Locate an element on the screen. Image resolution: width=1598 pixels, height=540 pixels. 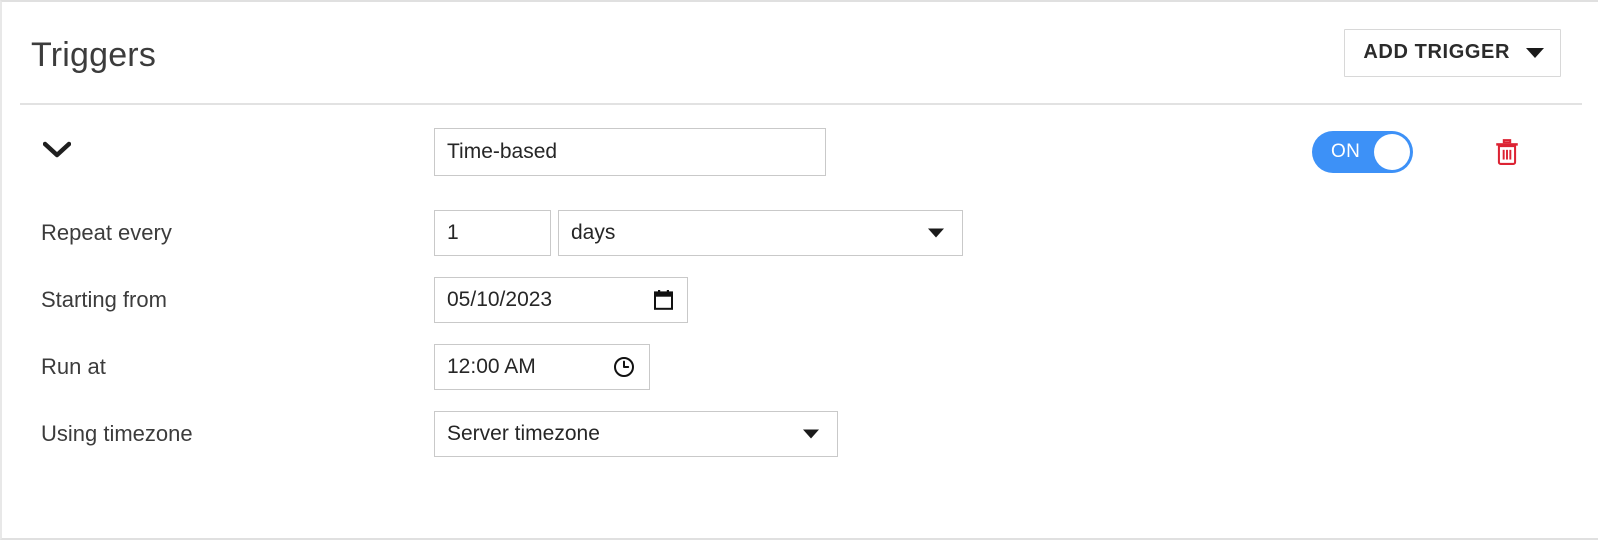
add-trigger-button: ADD TRIGGER is located at coordinates (1452, 52).